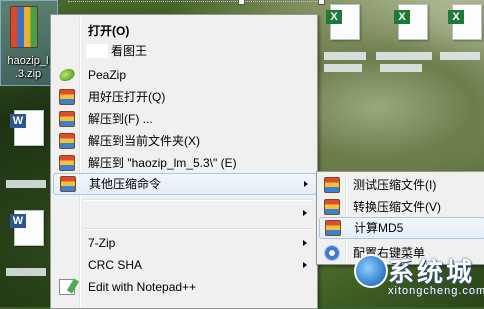 This screenshot has width=484, height=309. Describe the element at coordinates (142, 287) in the screenshot. I see `menu-item-label: Edit with Notepad++` at that location.